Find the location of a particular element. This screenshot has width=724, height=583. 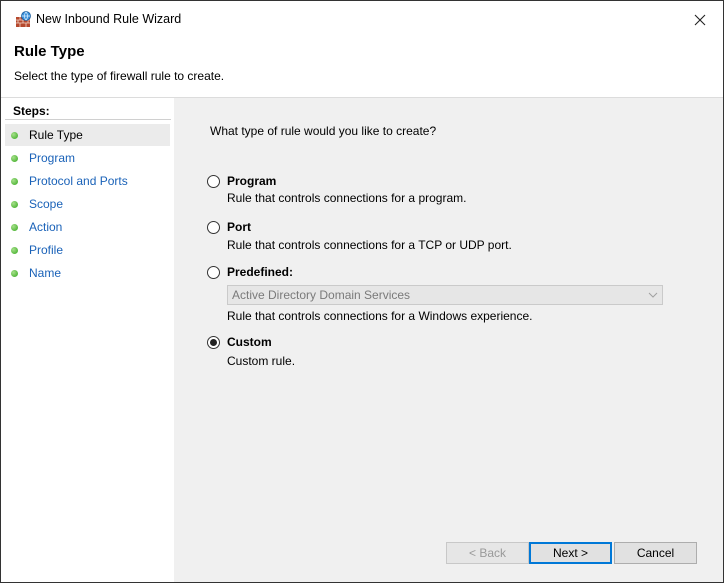

next-button: Next > is located at coordinates (570, 553).